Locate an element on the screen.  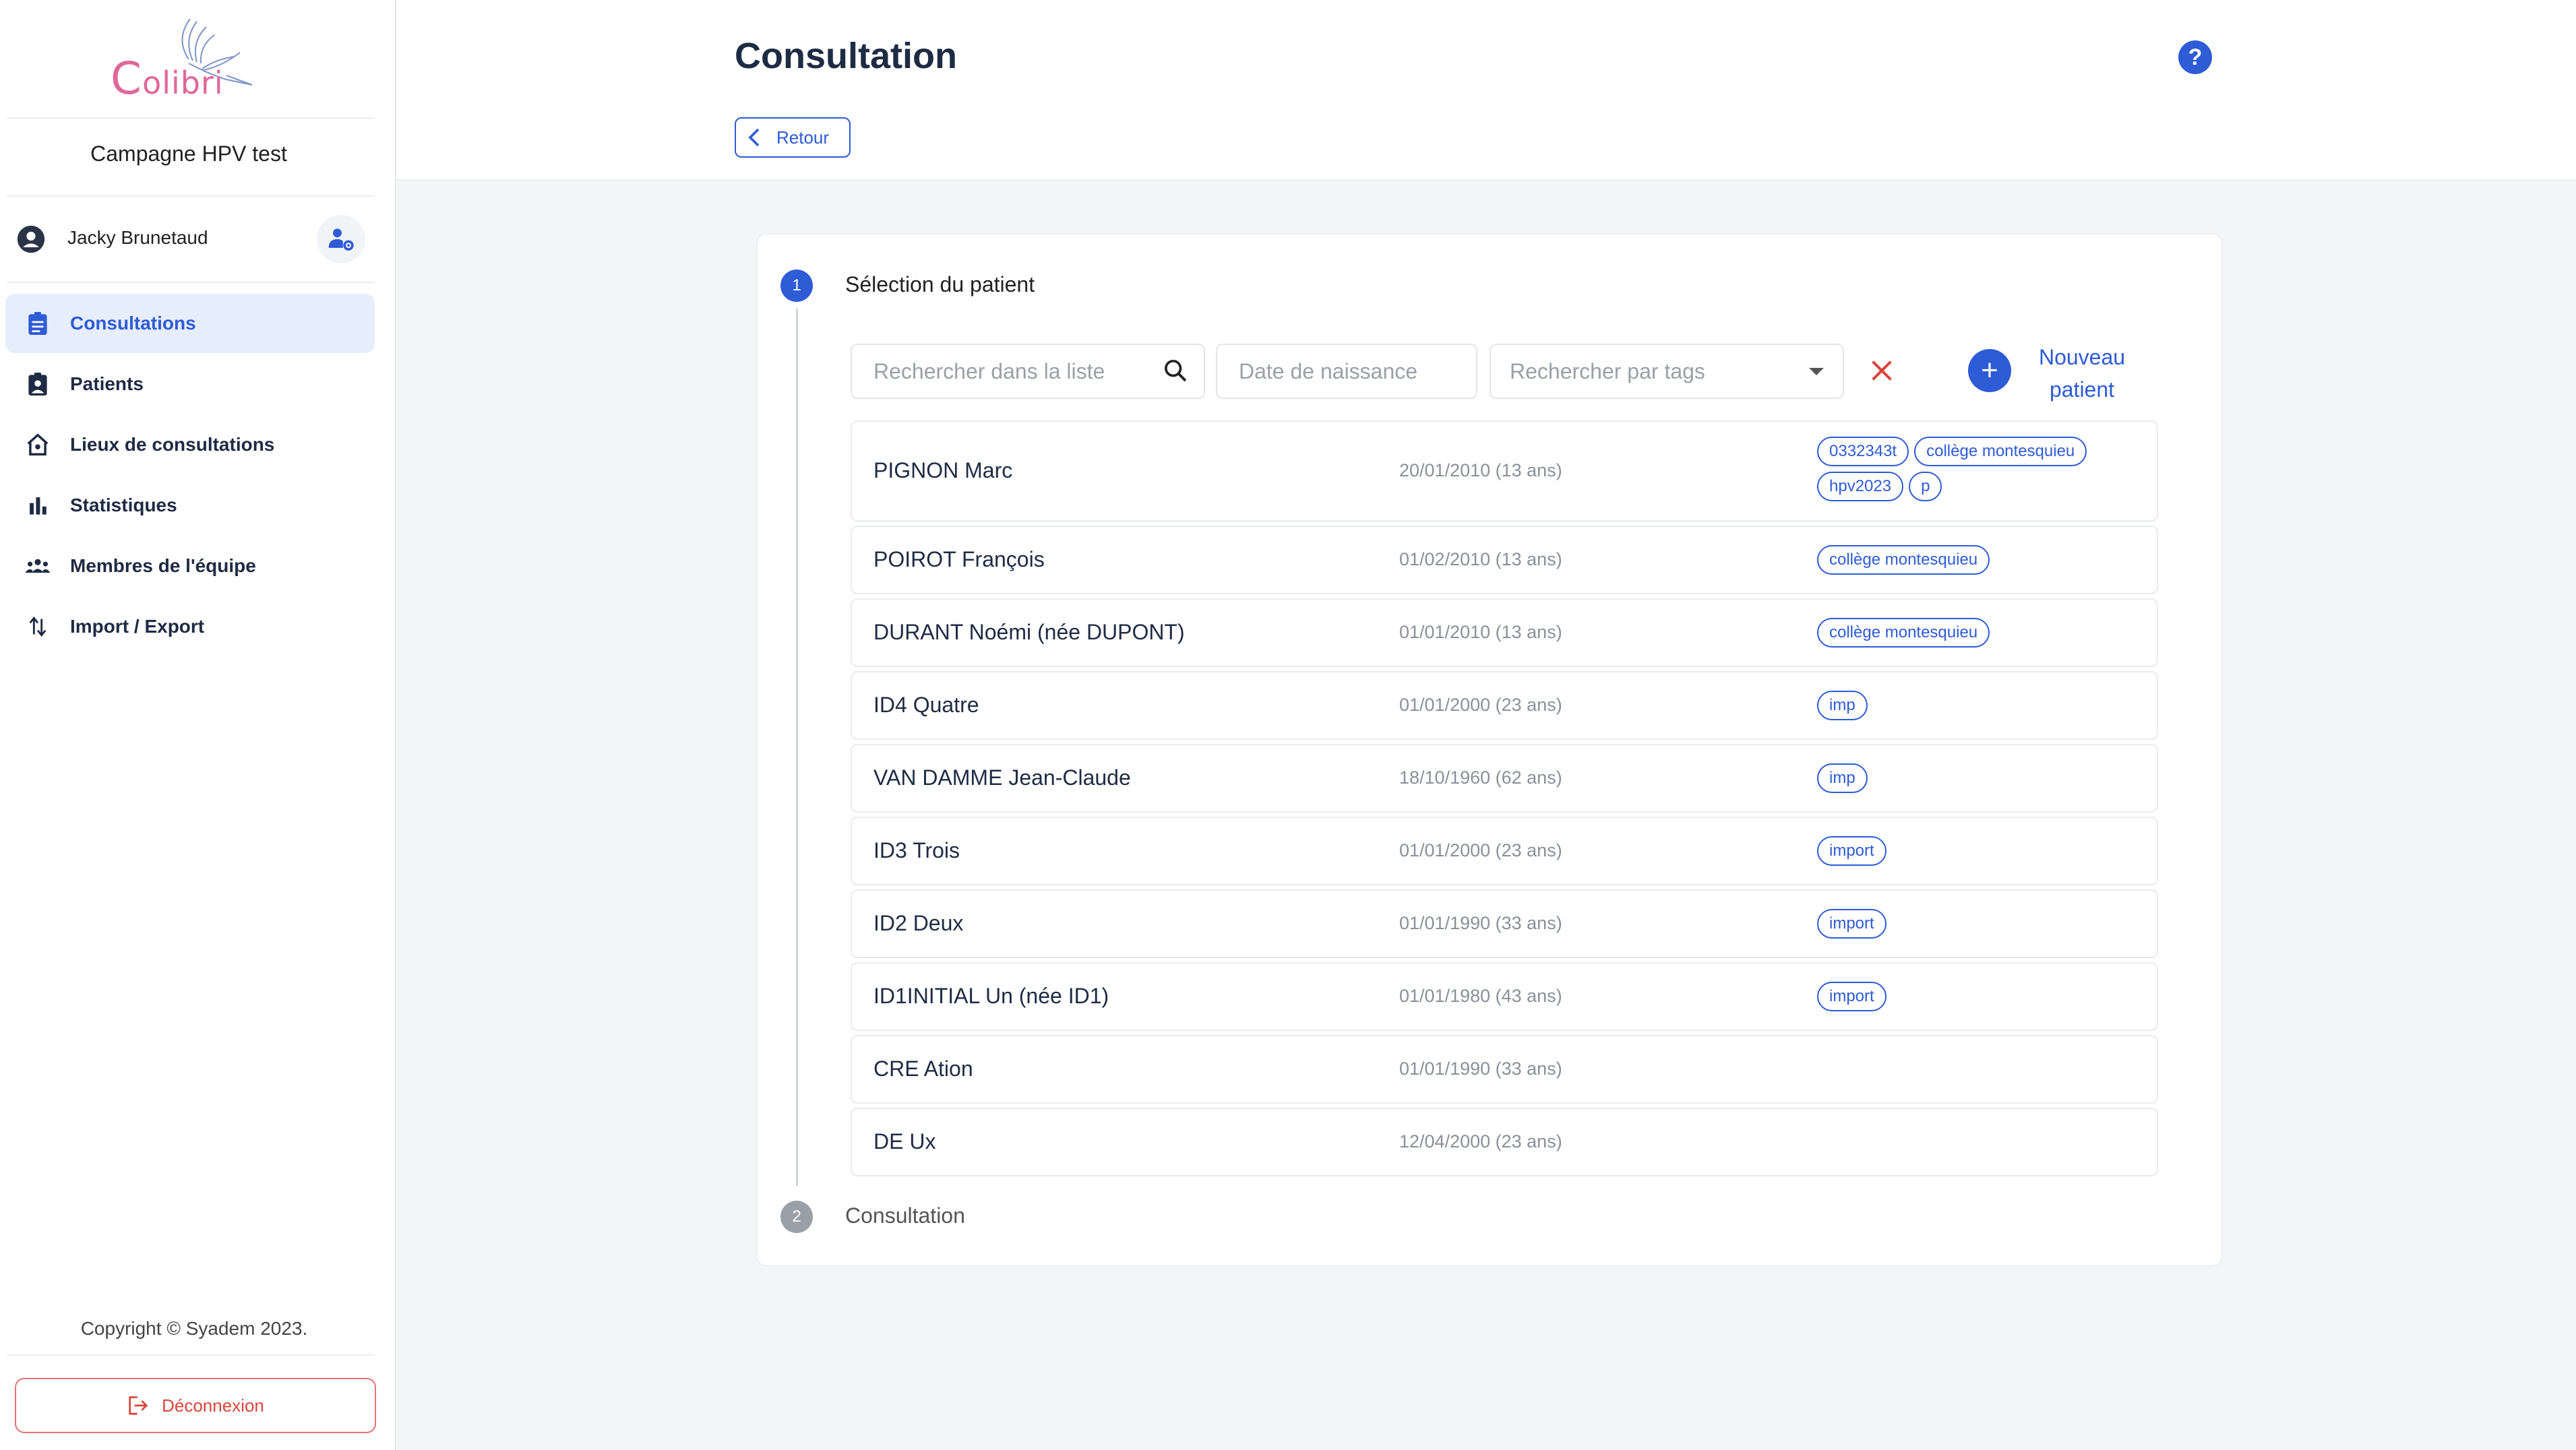
bar-chart-icon is located at coordinates (38, 505).